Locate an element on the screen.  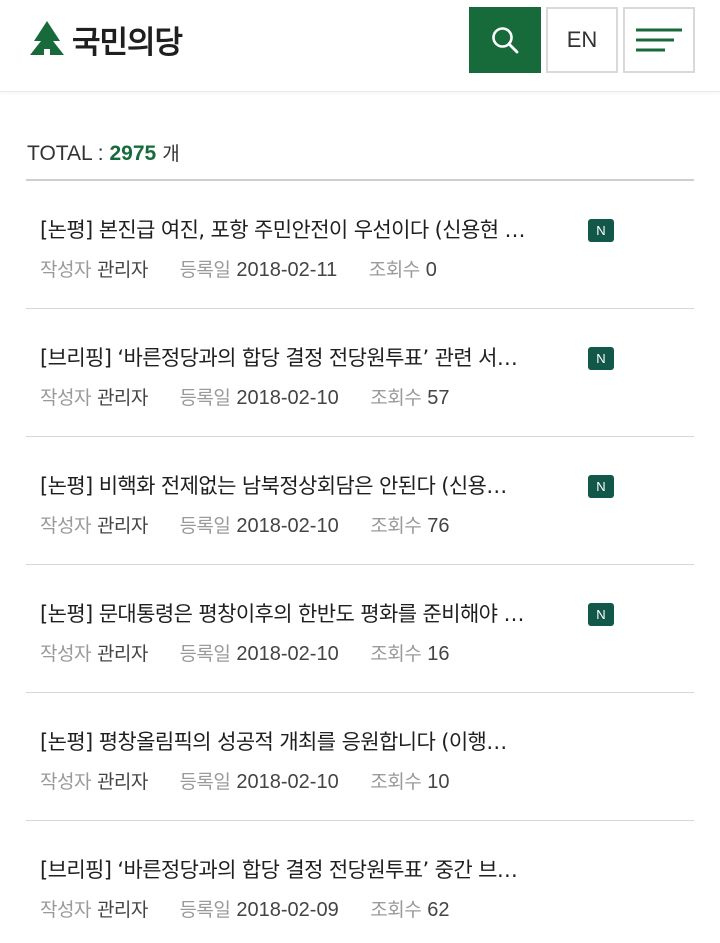
post-meta: 작성자 관리자 등록일 2018-02-09 조회수 62 is located at coordinates (257, 908).